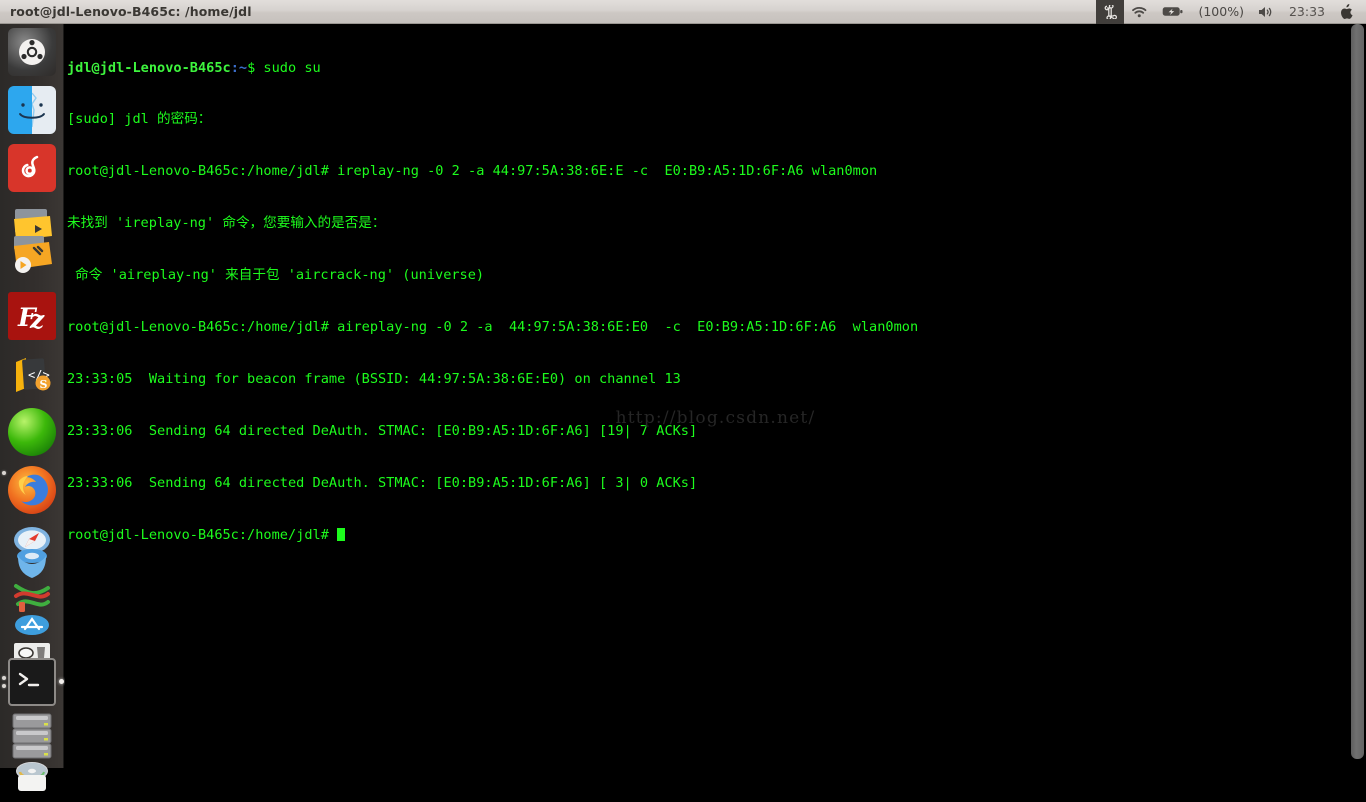 This screenshot has height=802, width=1366. I want to click on battery-charging-icon, so click(1173, 11).